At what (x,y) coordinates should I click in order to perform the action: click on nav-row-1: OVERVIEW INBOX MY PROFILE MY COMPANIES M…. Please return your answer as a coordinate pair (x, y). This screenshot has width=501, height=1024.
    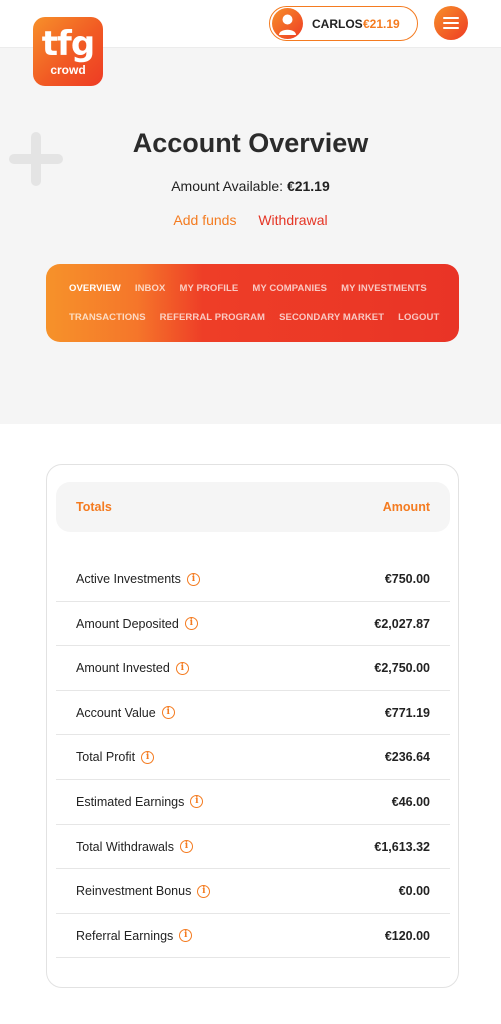
    Looking at the image, I should click on (248, 288).